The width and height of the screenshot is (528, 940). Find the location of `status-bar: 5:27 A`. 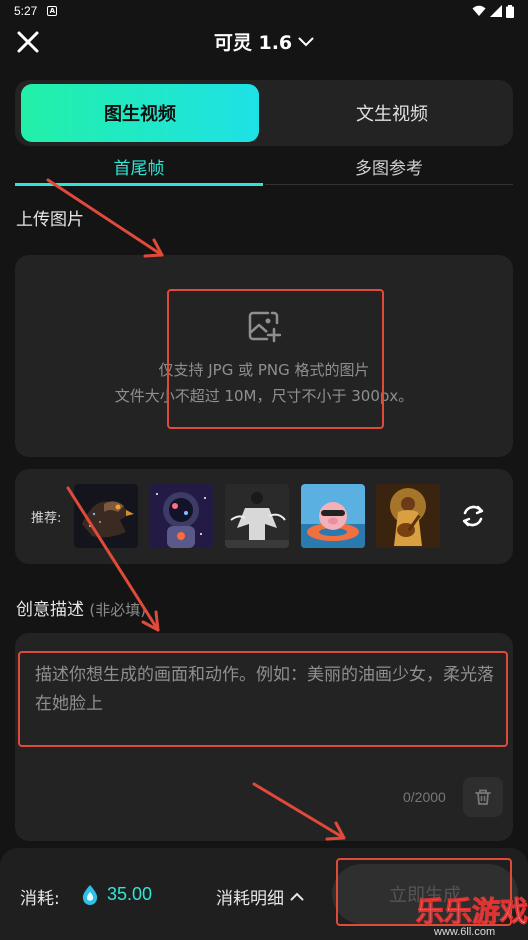

status-bar: 5:27 A is located at coordinates (264, 11).